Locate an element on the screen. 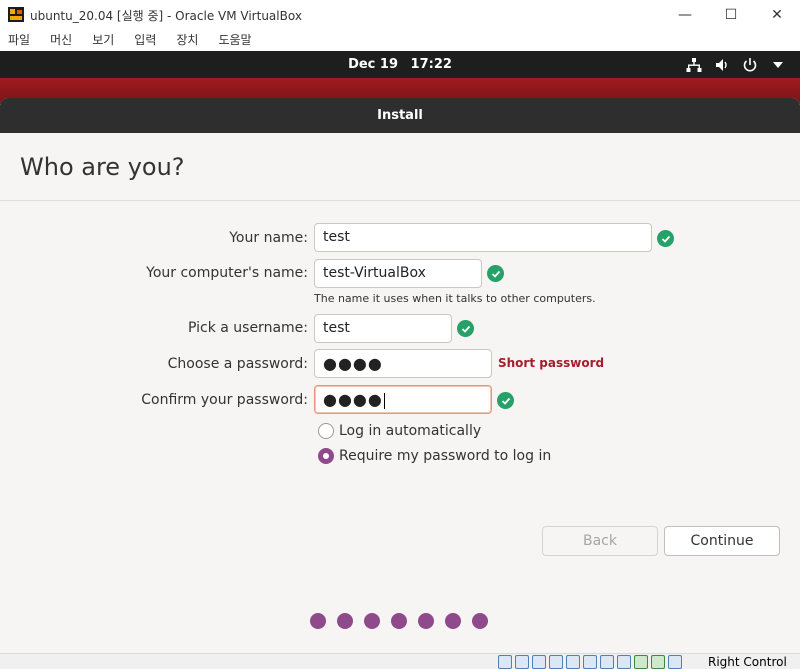  virtualbox-app-icon is located at coordinates (16, 14).